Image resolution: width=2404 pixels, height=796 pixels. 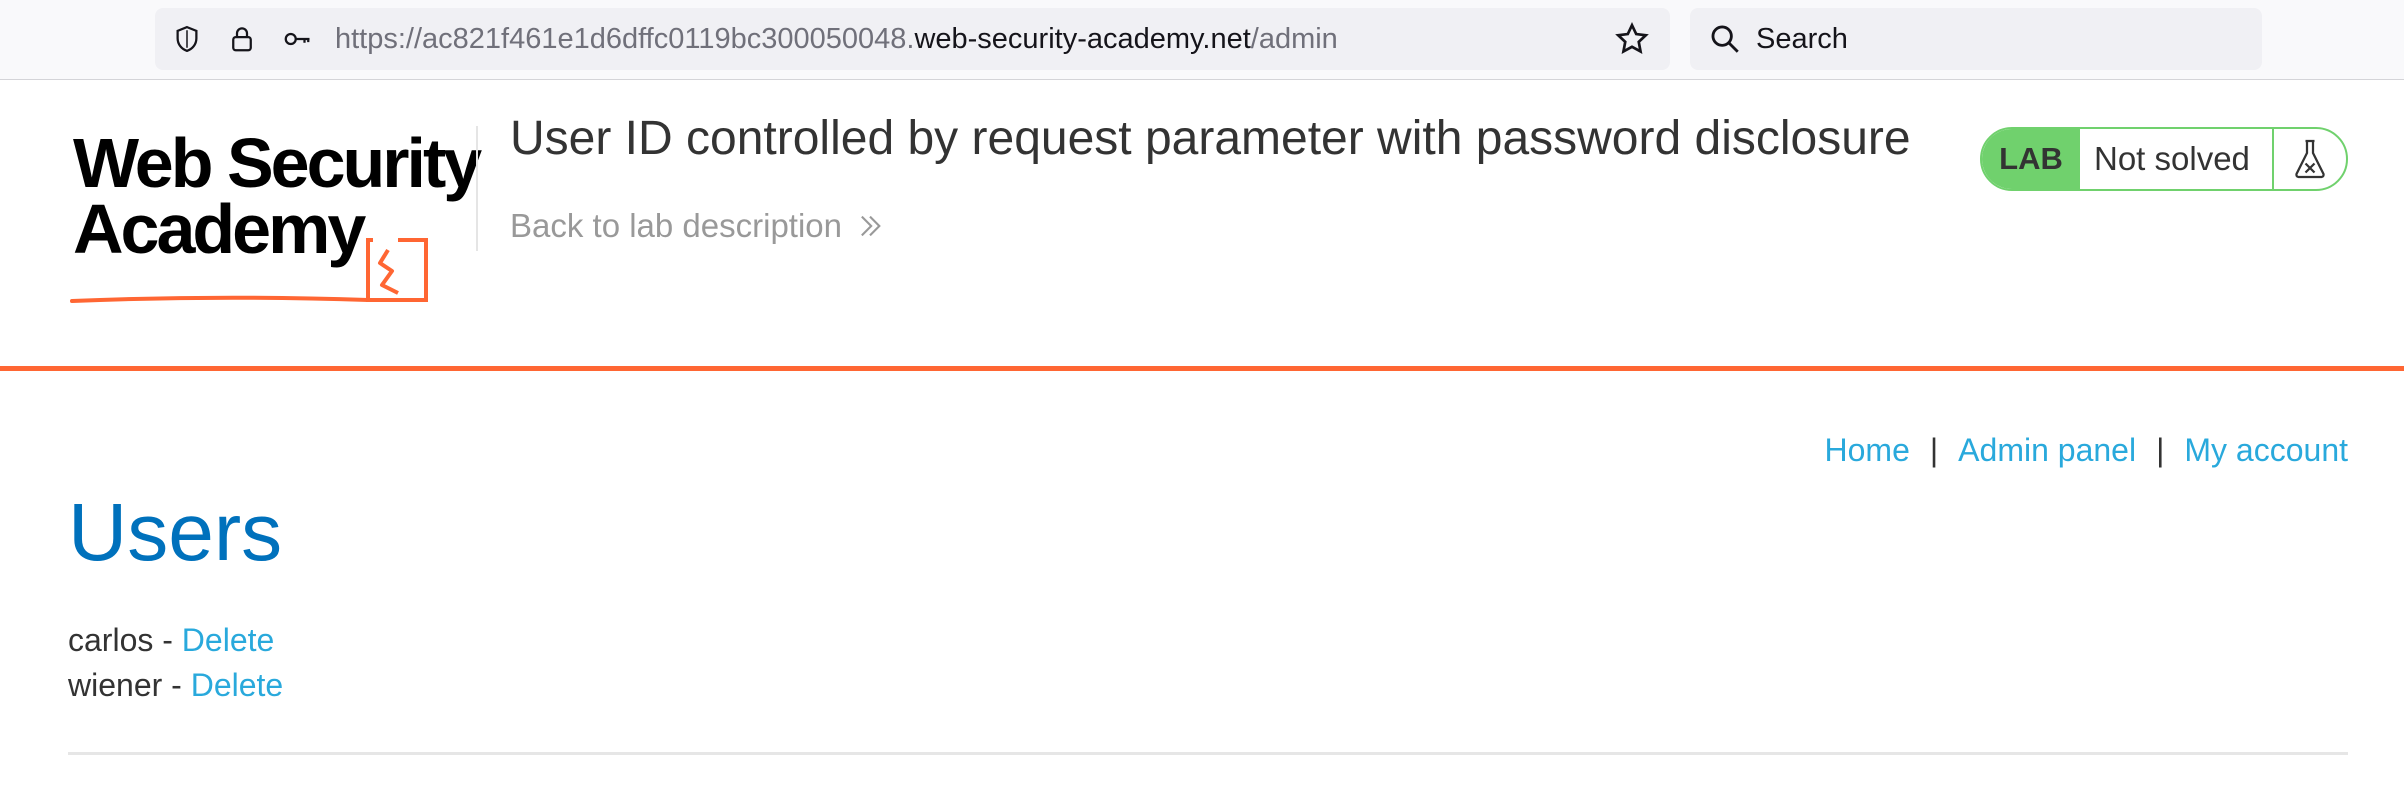 What do you see at coordinates (1867, 450) in the screenshot?
I see `home-link: Home` at bounding box center [1867, 450].